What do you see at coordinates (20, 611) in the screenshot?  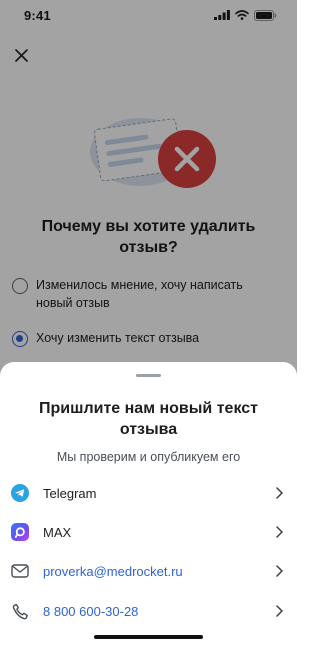 I see `phone-icon` at bounding box center [20, 611].